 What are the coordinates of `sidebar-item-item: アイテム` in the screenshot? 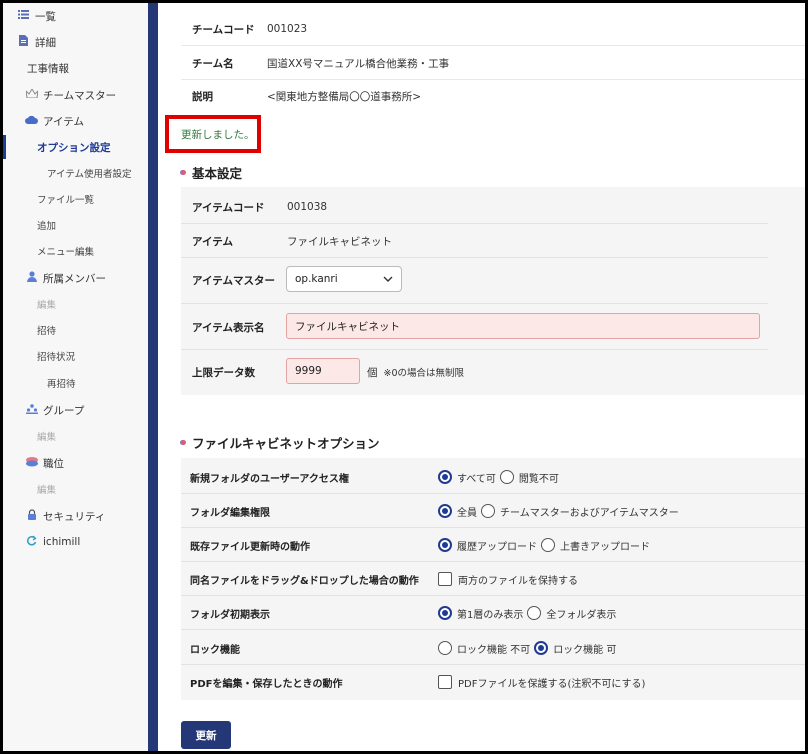 It's located at (75, 121).